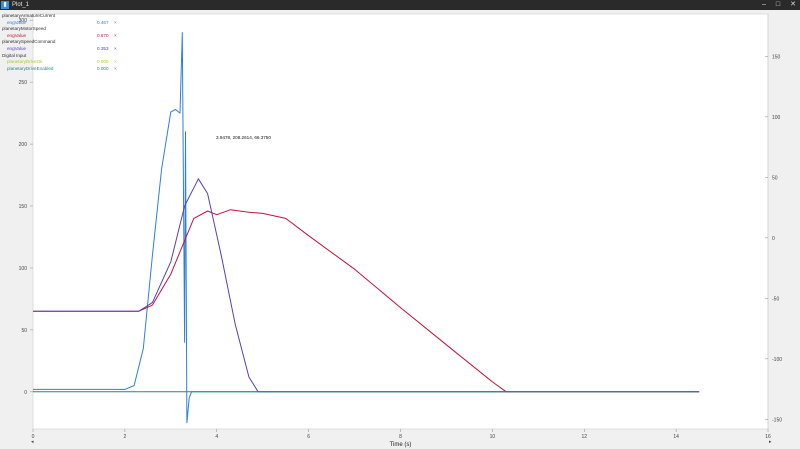  What do you see at coordinates (21, 5) in the screenshot?
I see `window-title: Plot_1` at bounding box center [21, 5].